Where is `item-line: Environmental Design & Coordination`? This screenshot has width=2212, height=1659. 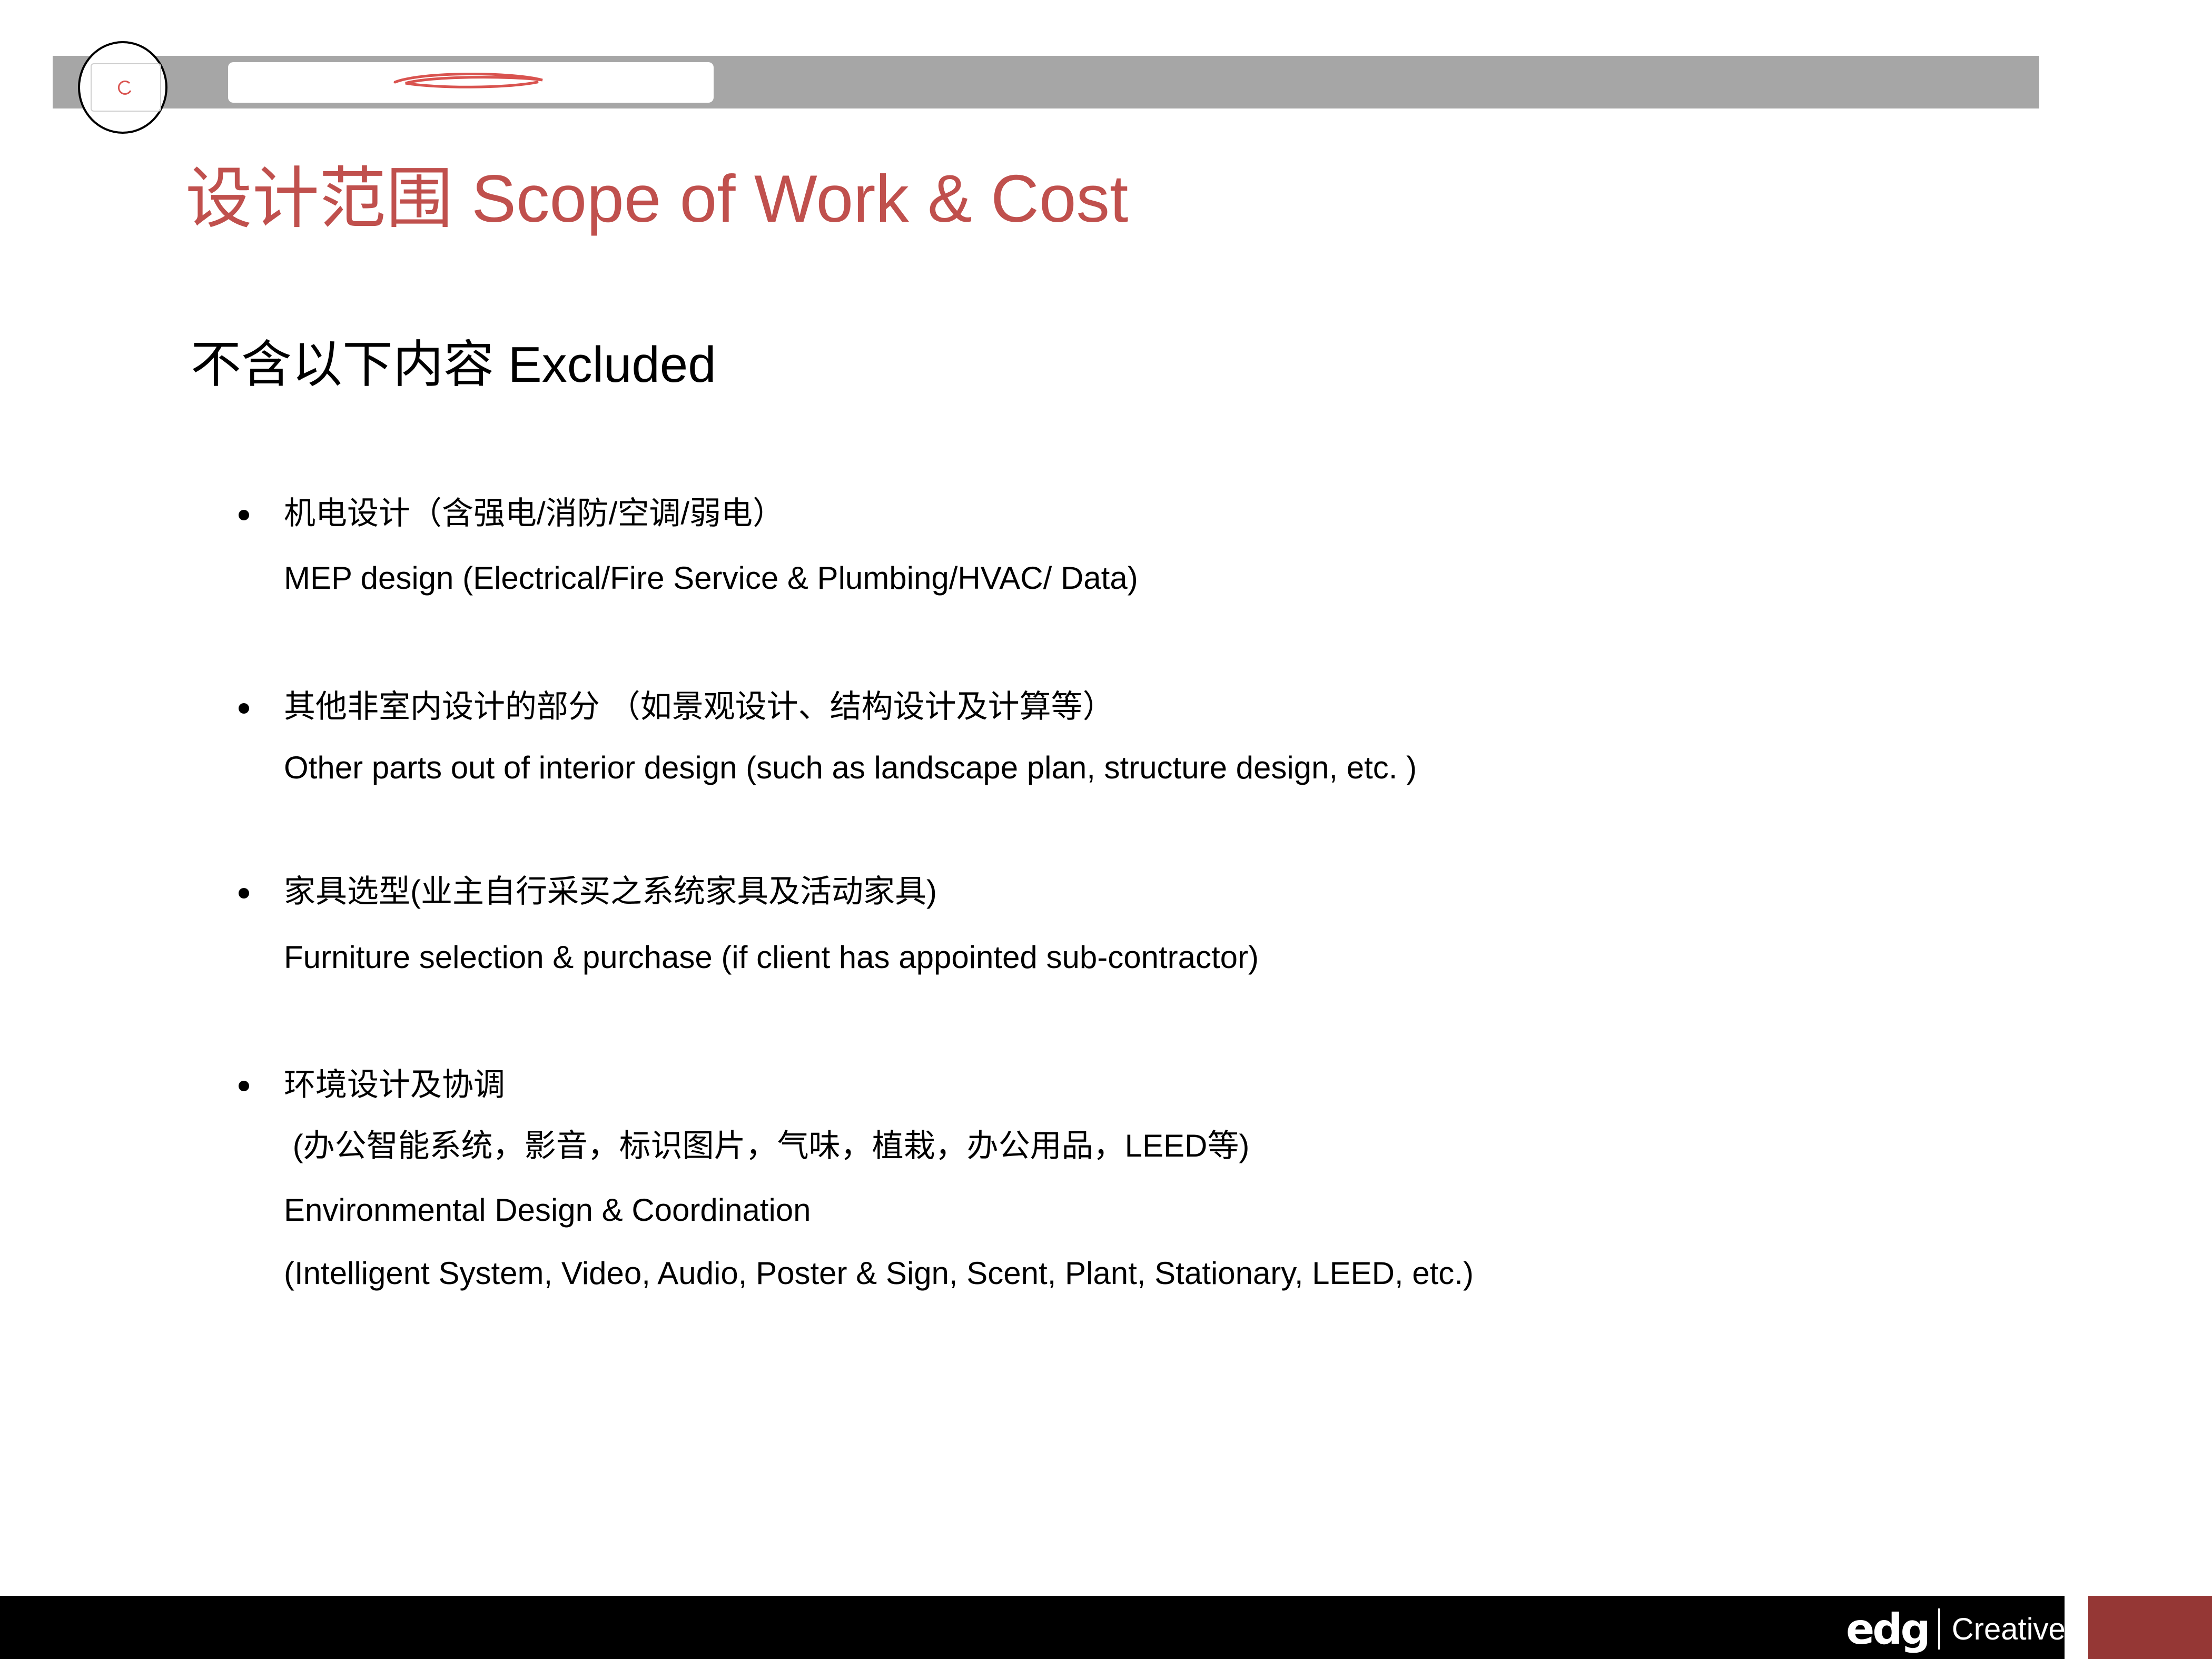
item-line: Environmental Design & Coordination is located at coordinates (547, 1210).